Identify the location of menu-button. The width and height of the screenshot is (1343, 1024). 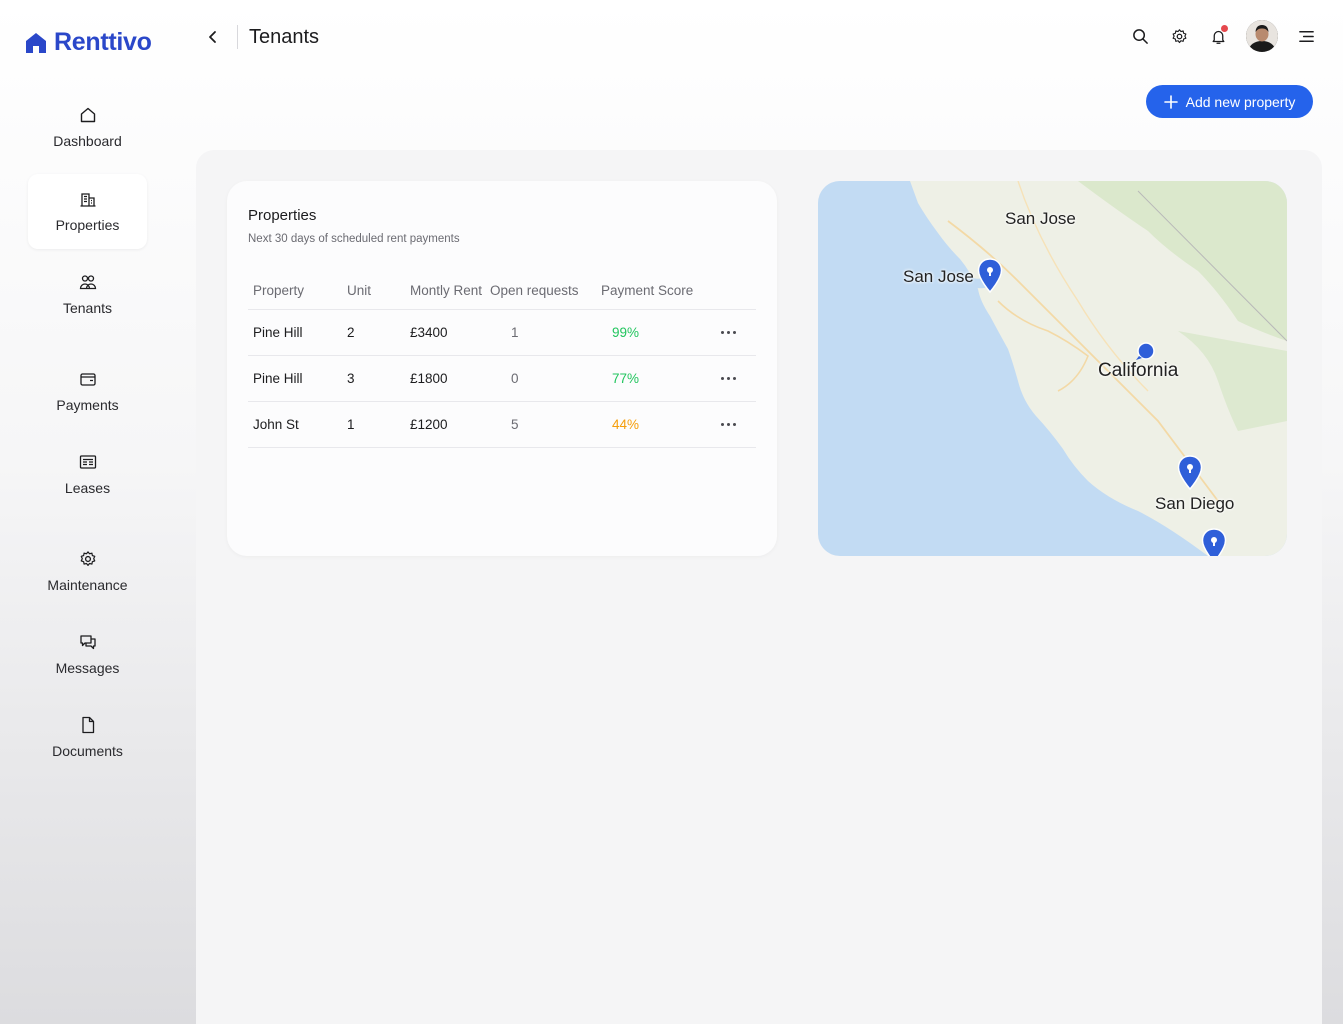
(1306, 36).